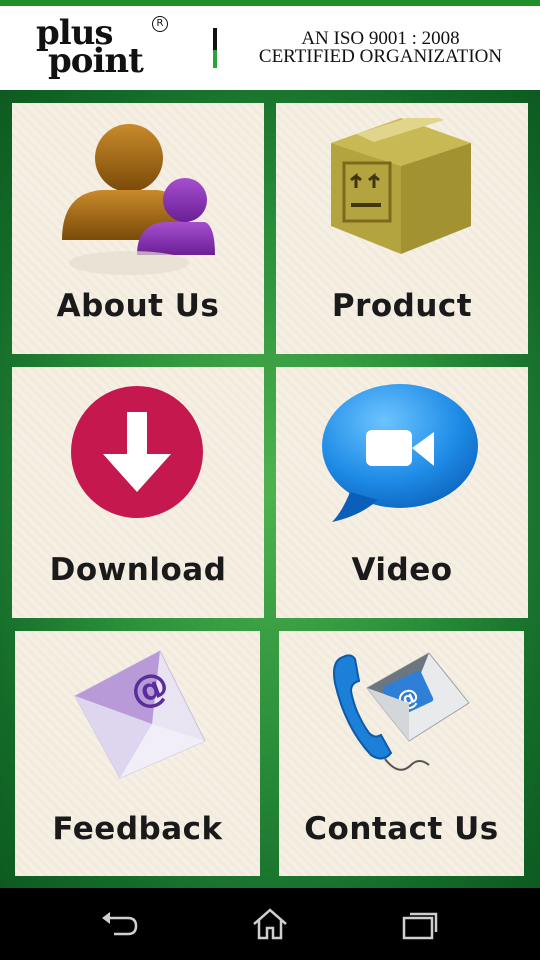 Image resolution: width=540 pixels, height=960 pixels. I want to click on tile-product: Product, so click(402, 228).